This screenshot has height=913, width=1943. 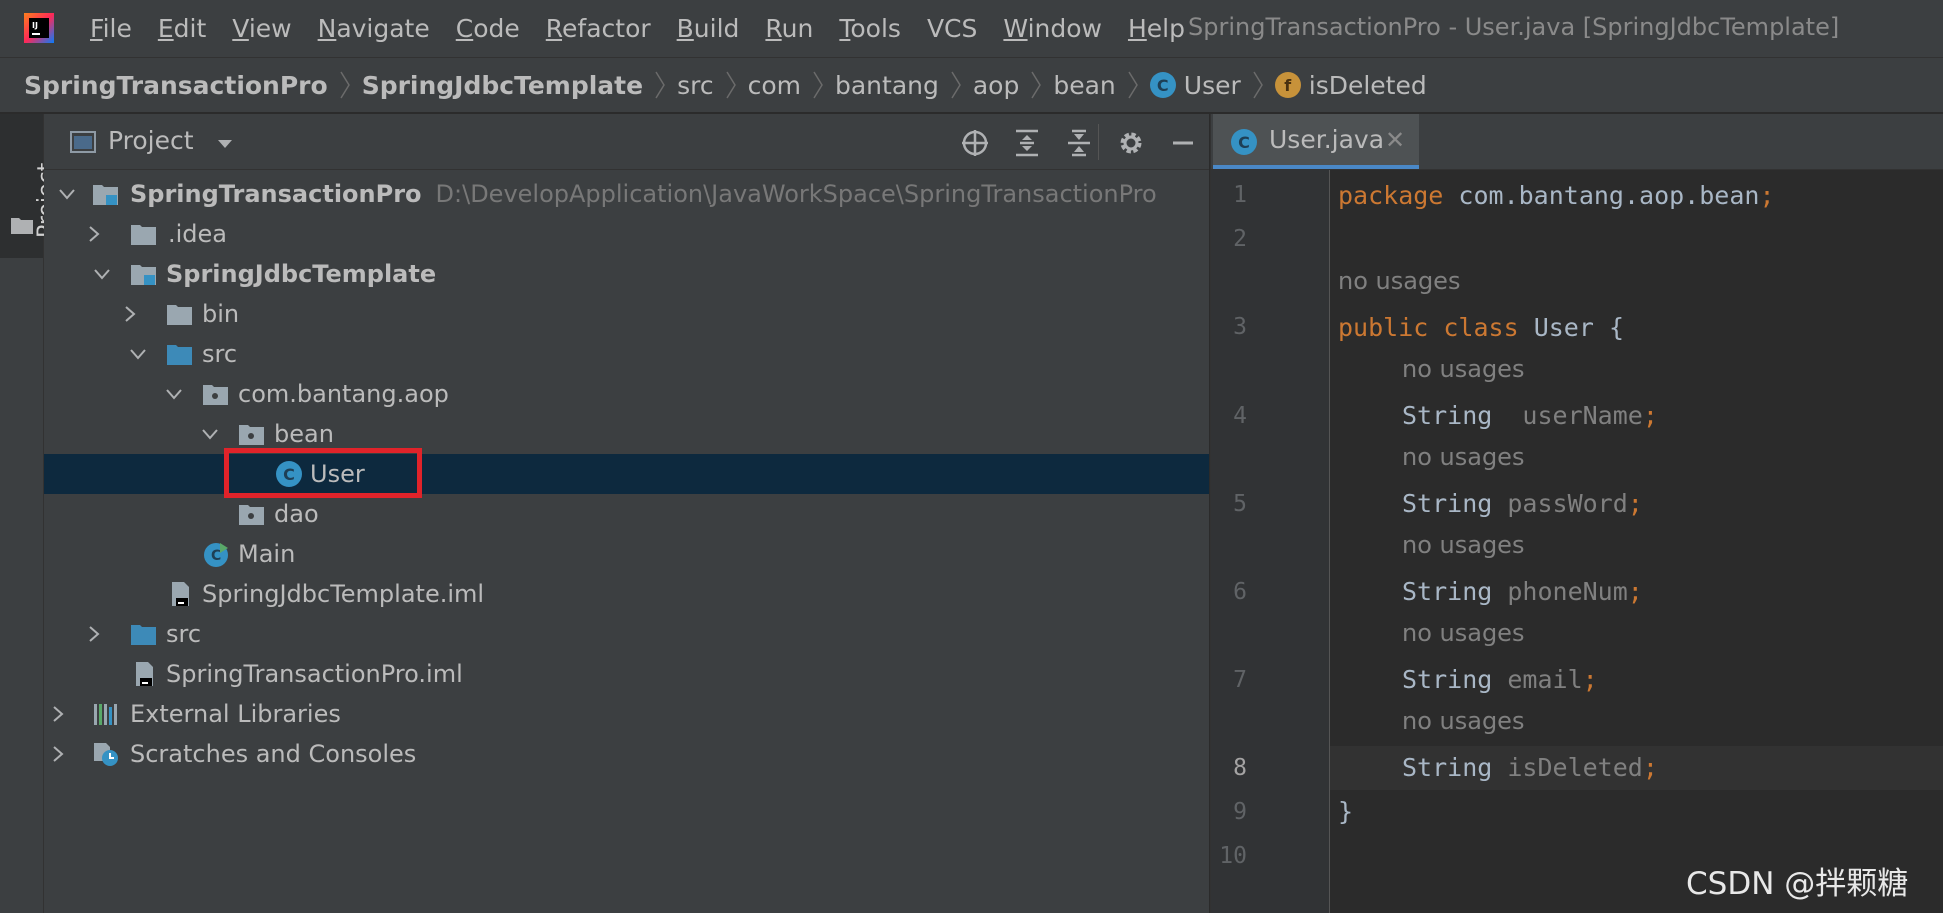 I want to click on code-line-field-password: String passWord;, so click(x=1522, y=503).